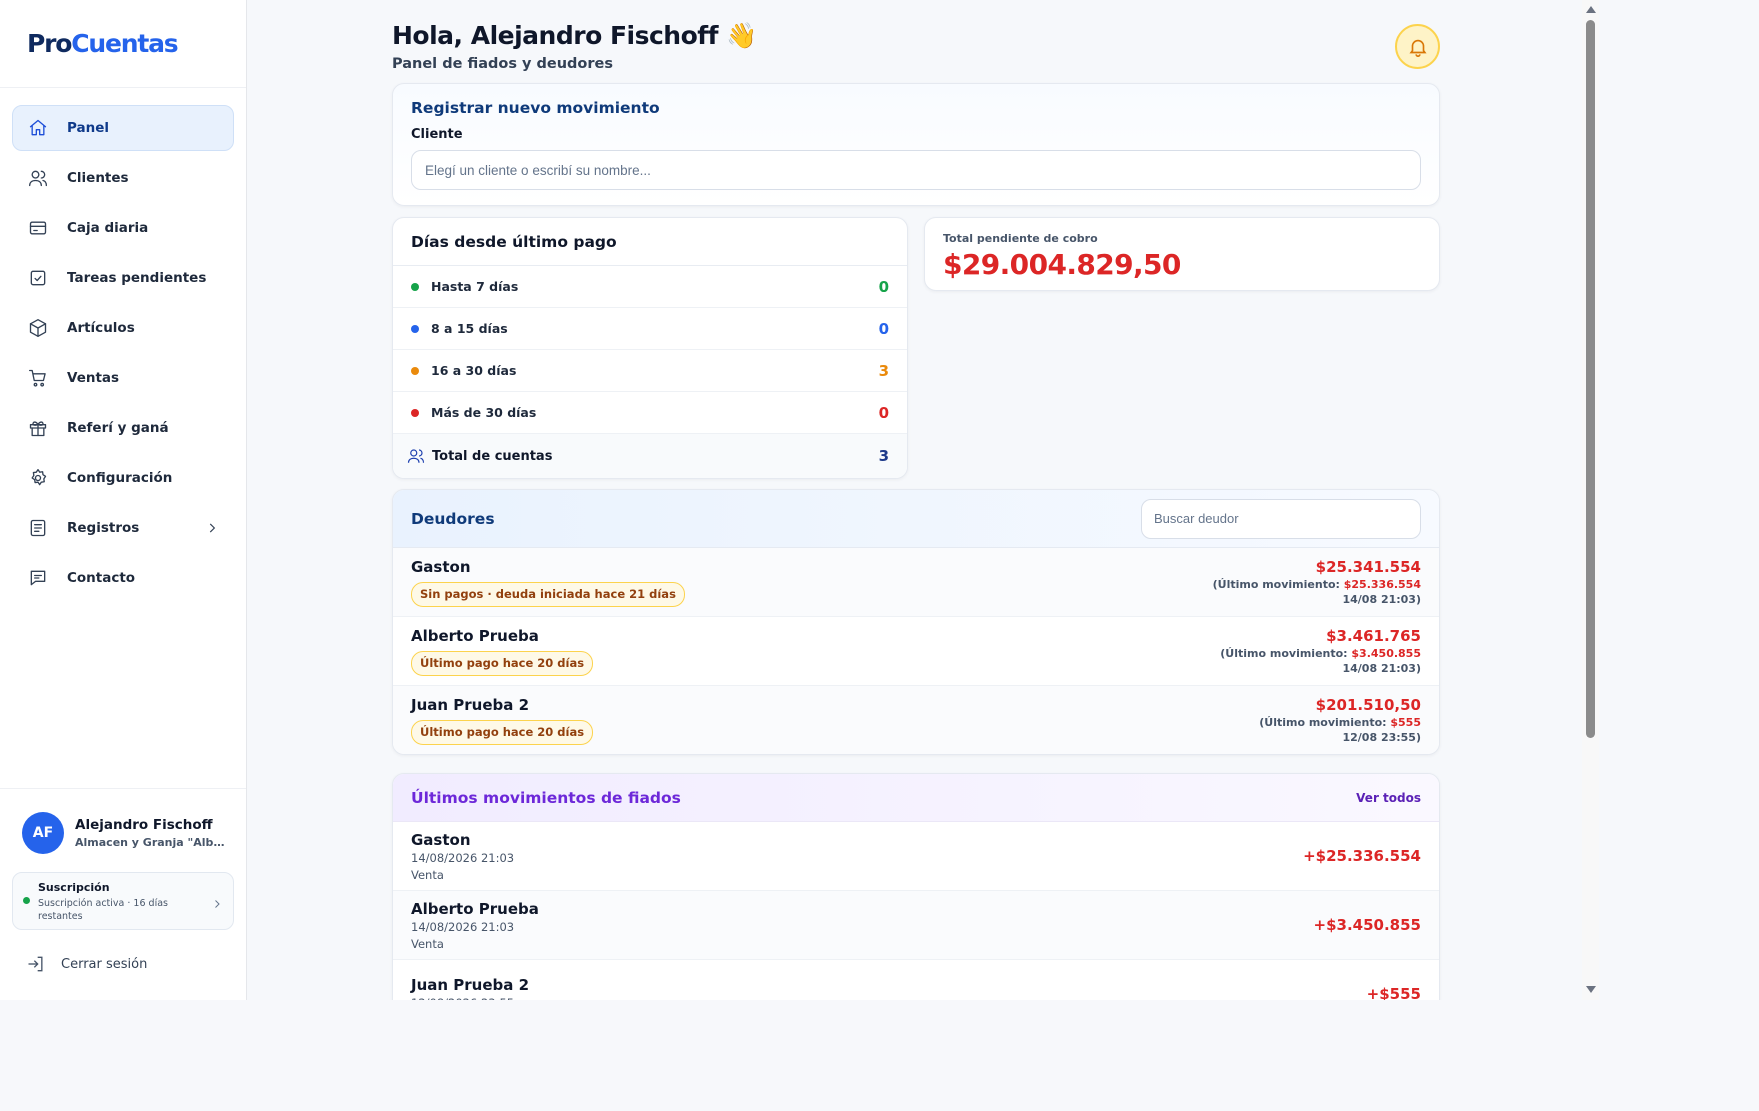 The height and width of the screenshot is (1111, 1759). What do you see at coordinates (38, 228) in the screenshot?
I see `cash-register-icon` at bounding box center [38, 228].